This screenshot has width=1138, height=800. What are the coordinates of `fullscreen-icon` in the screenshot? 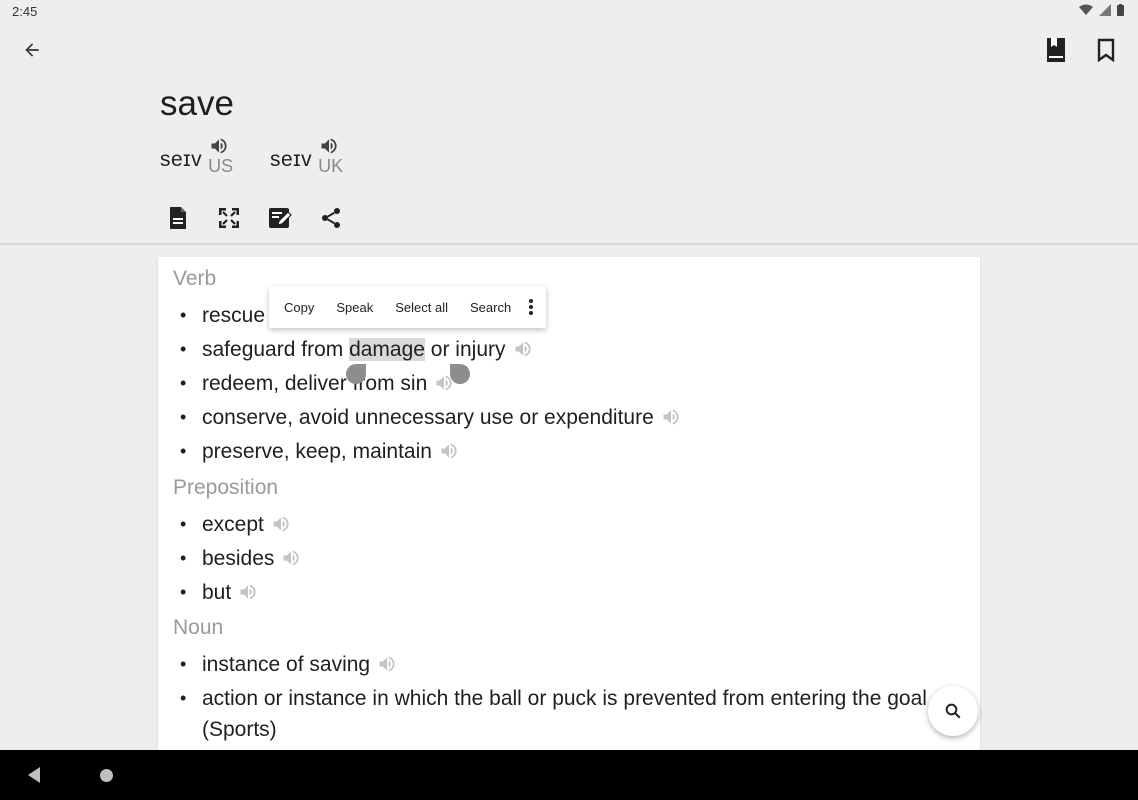 It's located at (229, 218).